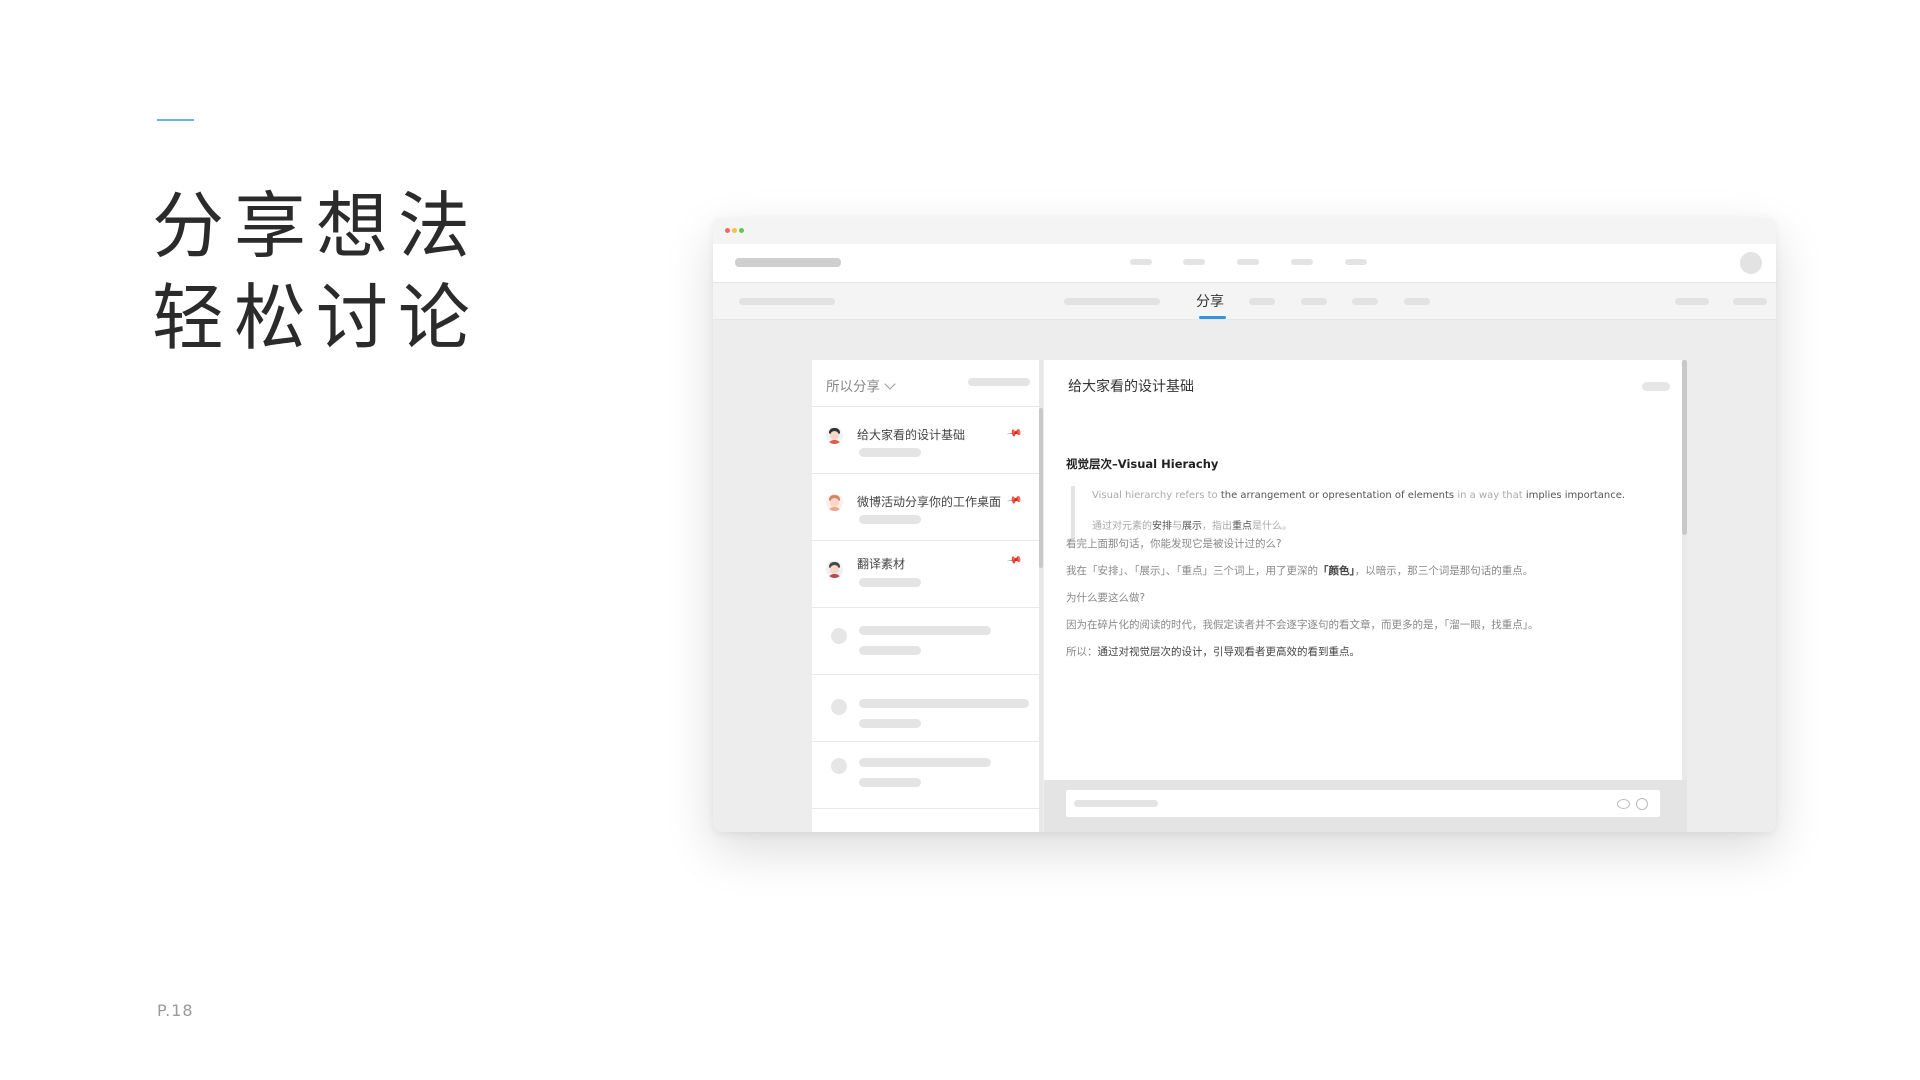 This screenshot has width=1920, height=1080. I want to click on filter-dropdown: 所以分享, so click(861, 385).